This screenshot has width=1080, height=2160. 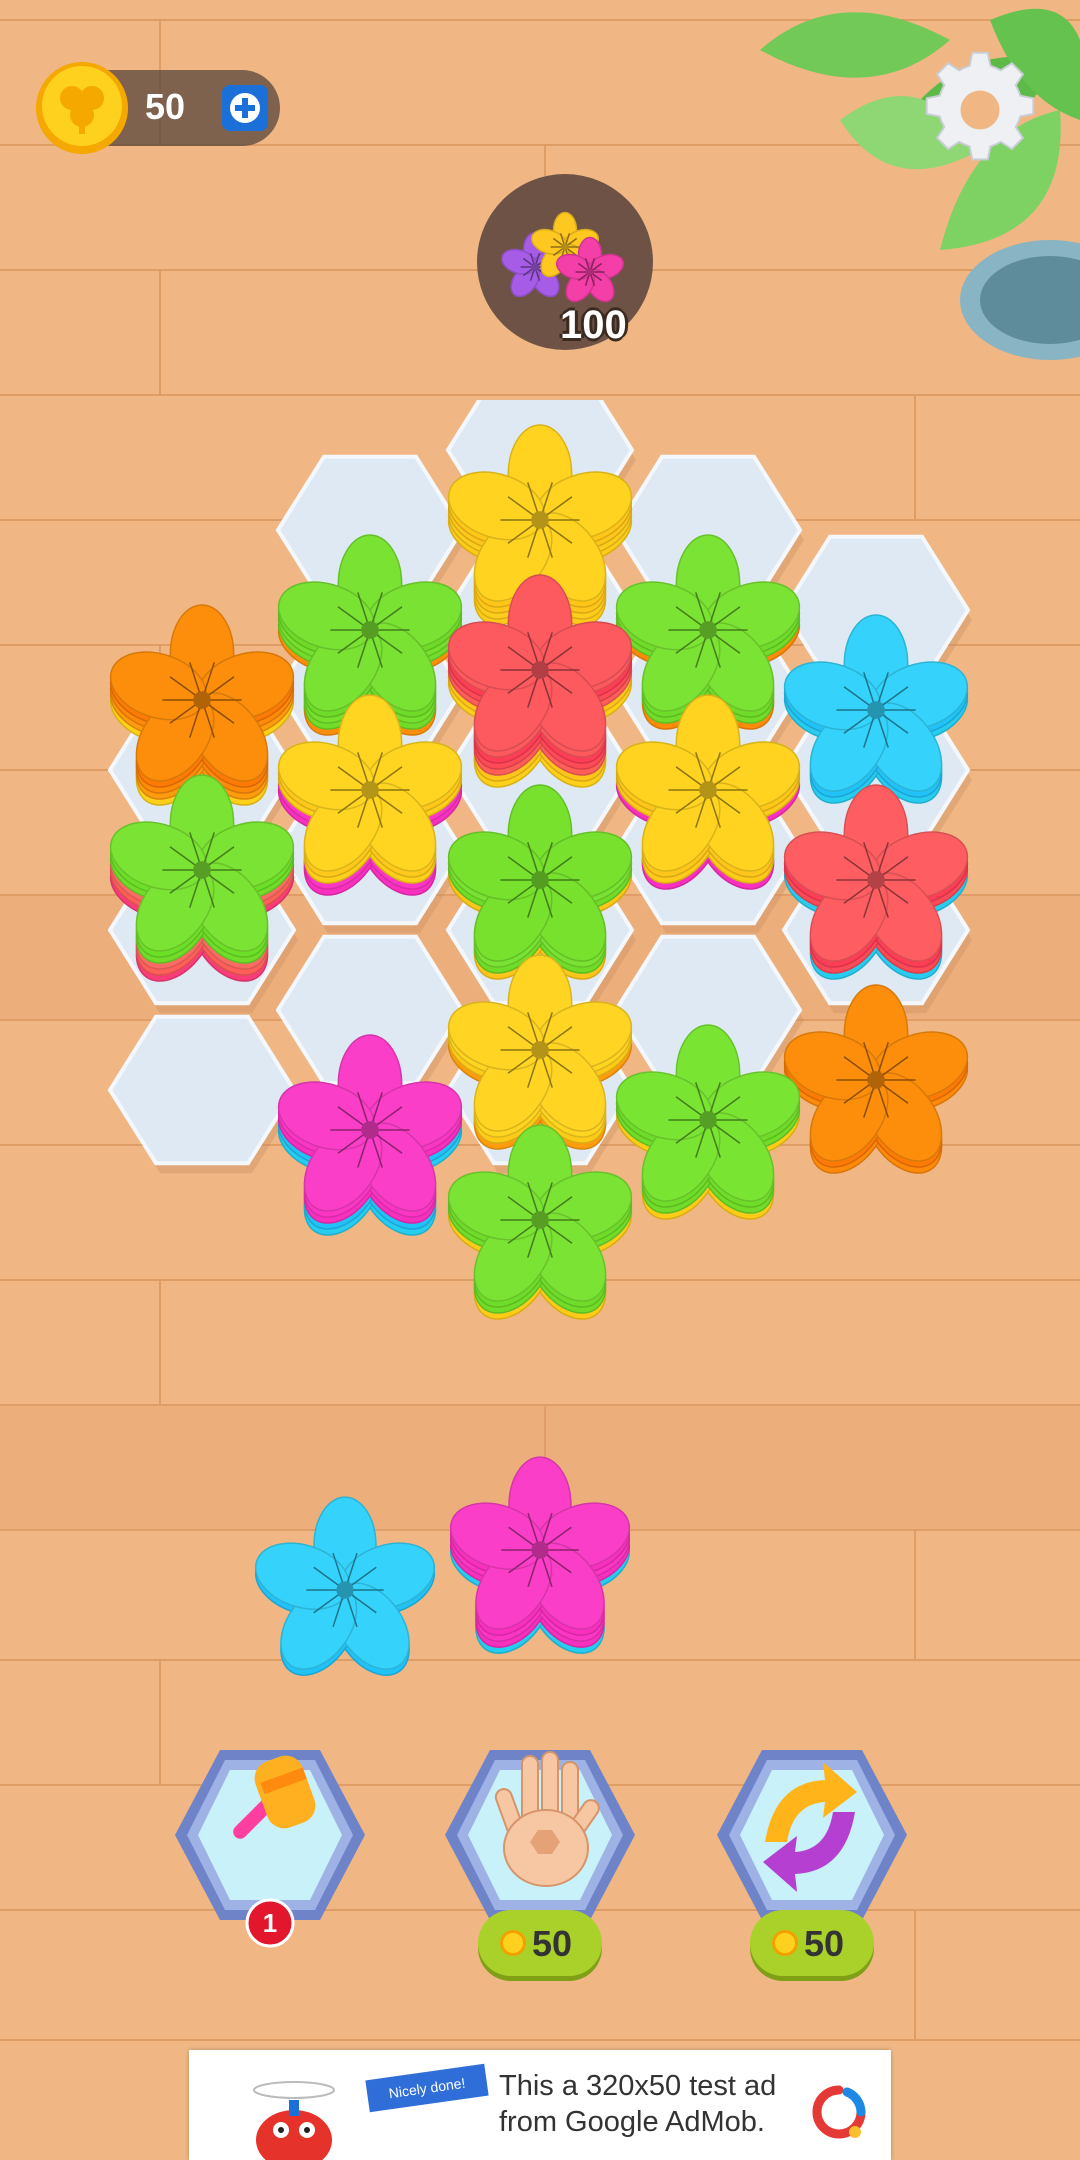 I want to click on booster-count-badge: 1, so click(x=270, y=1923).